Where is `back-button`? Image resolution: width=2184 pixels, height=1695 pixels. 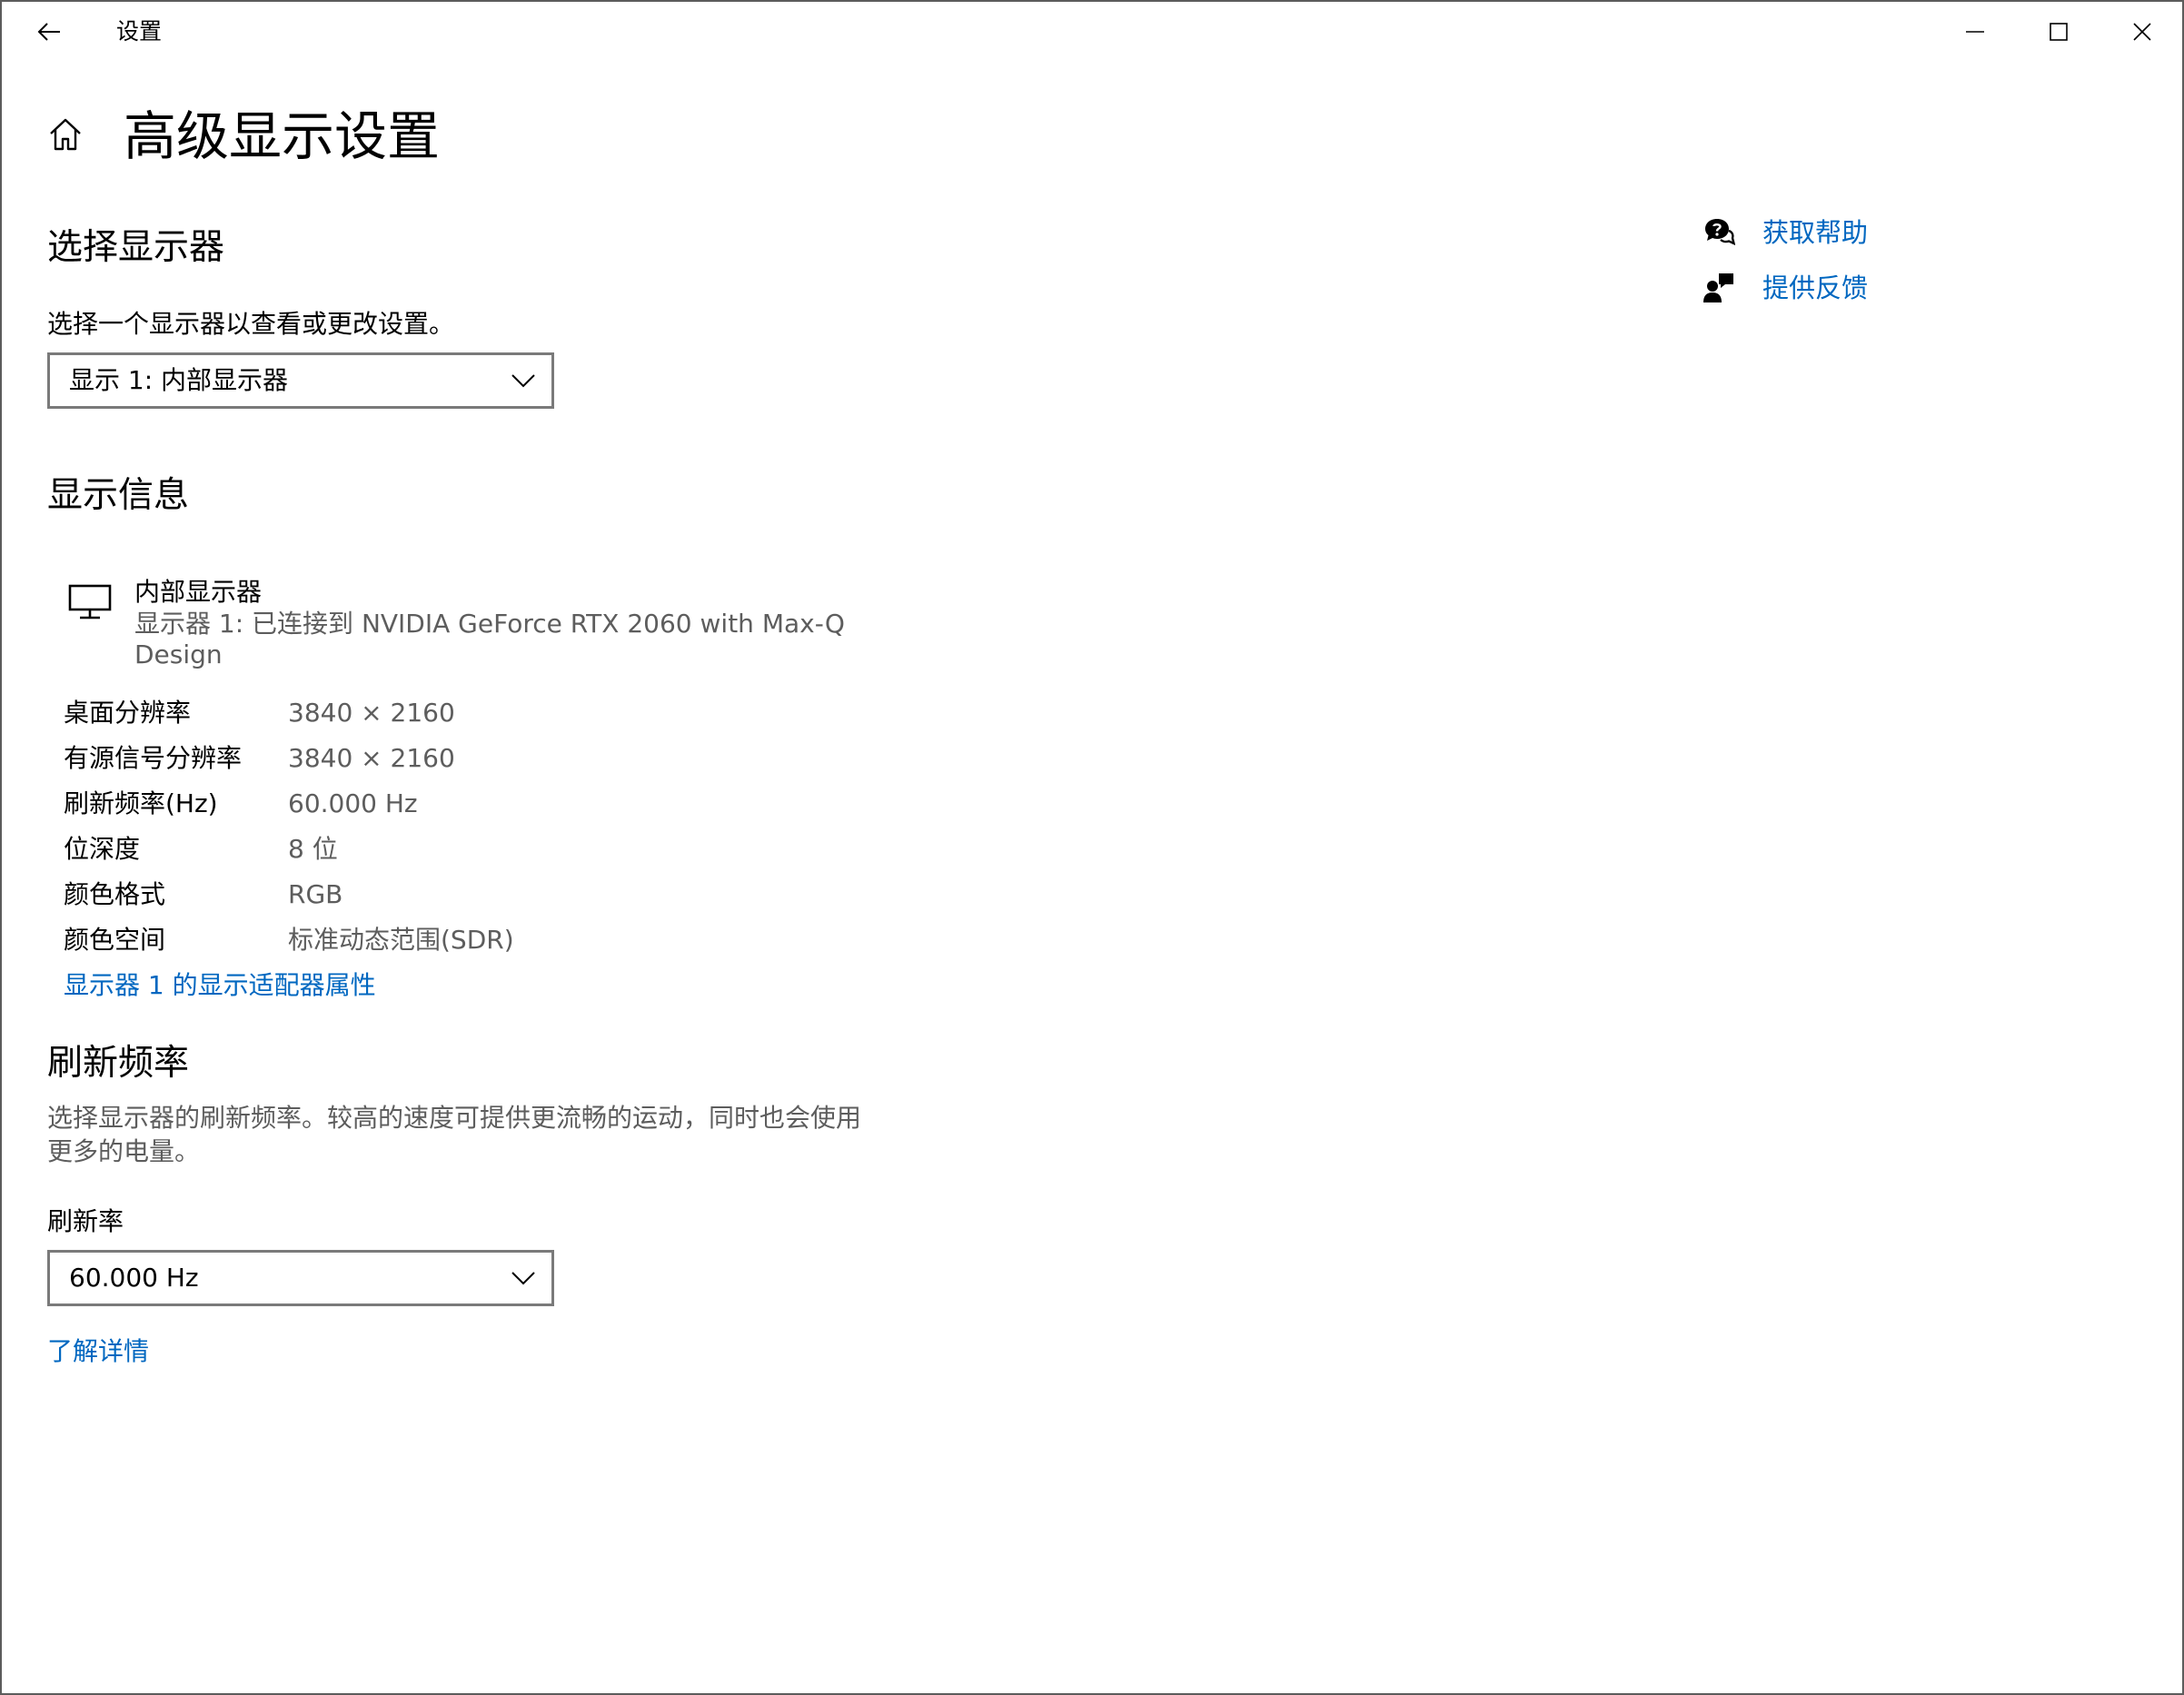 back-button is located at coordinates (49, 32).